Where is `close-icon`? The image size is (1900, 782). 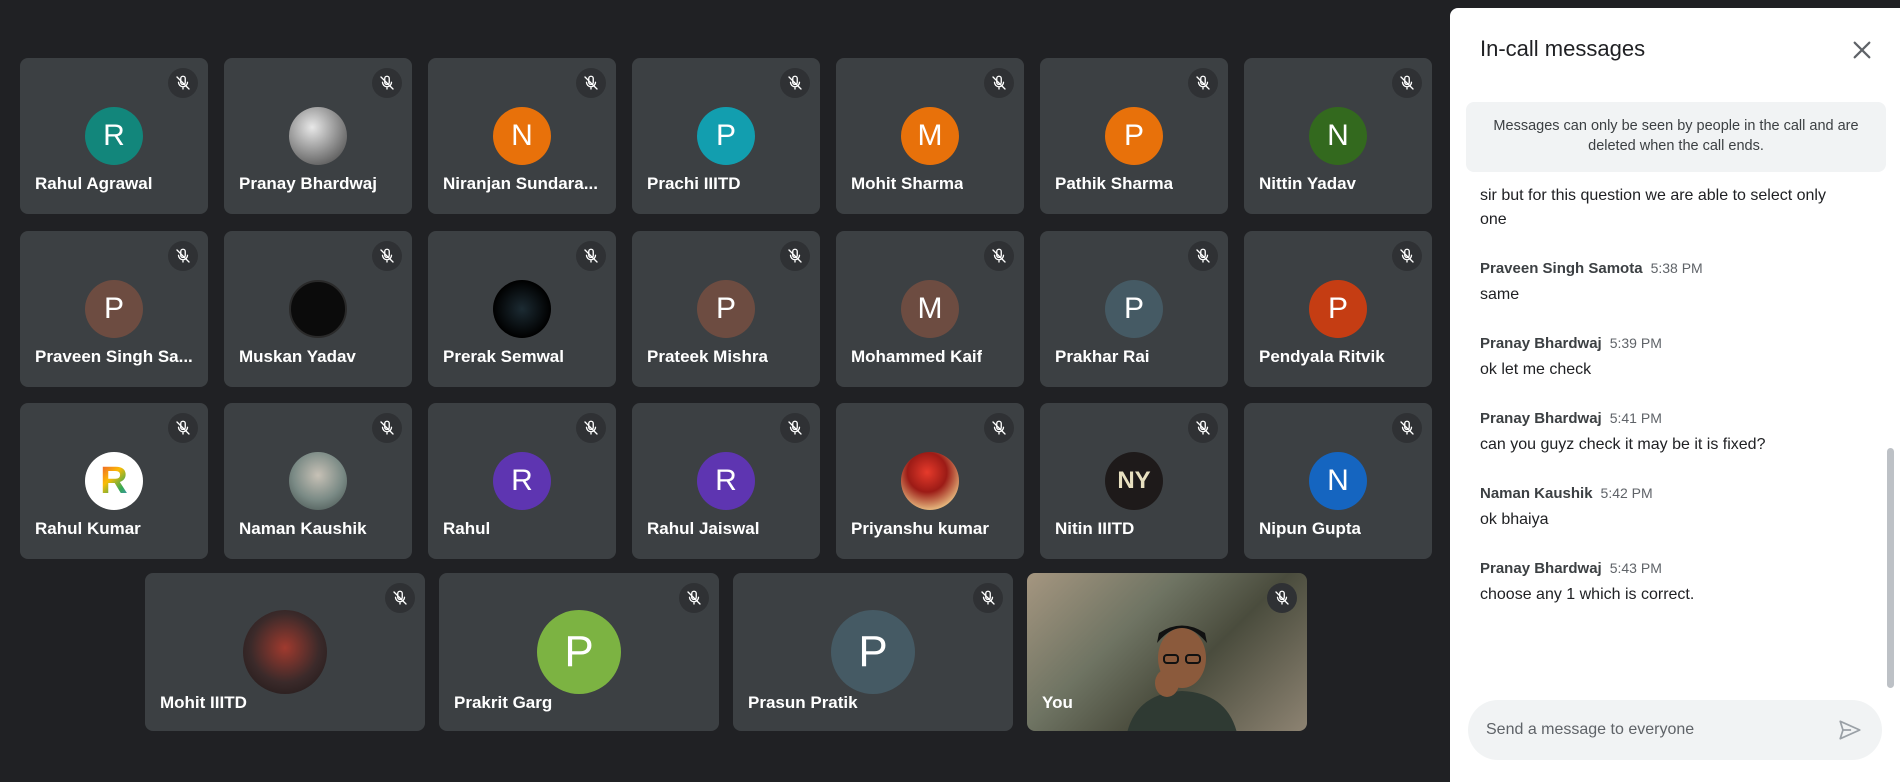
close-icon is located at coordinates (1862, 50).